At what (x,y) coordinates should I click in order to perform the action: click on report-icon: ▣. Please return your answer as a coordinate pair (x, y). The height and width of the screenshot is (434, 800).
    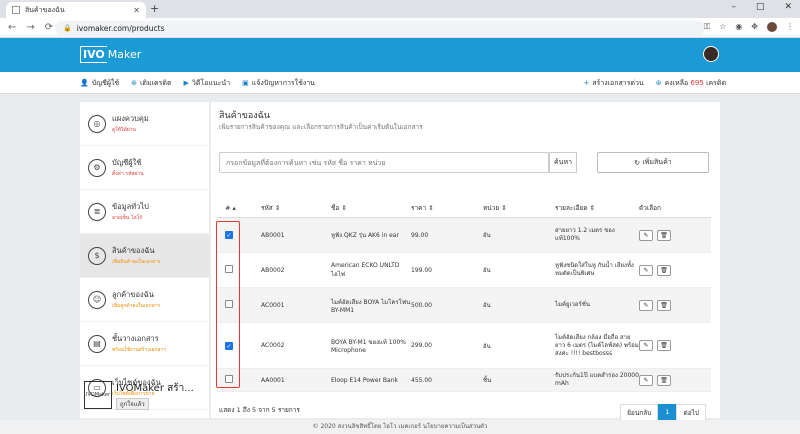
    Looking at the image, I should click on (245, 83).